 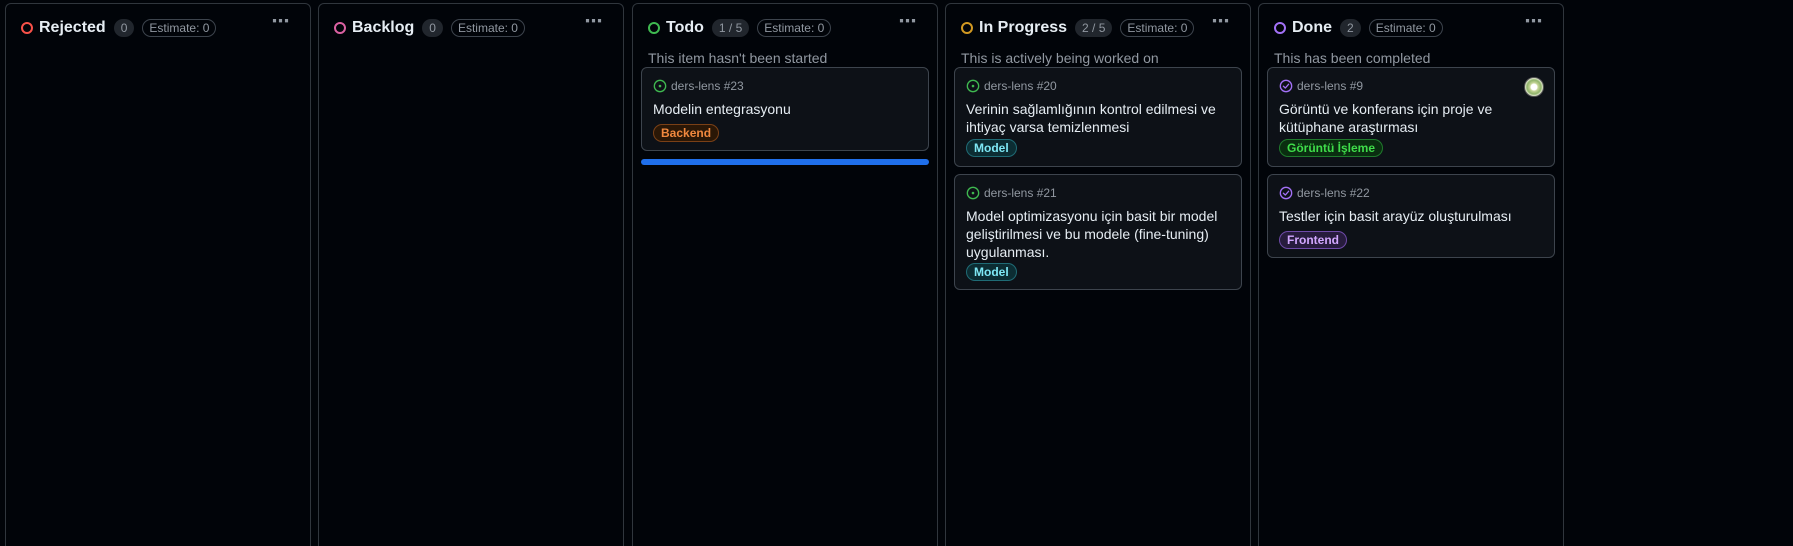 I want to click on card-meta: ders-lens #9, so click(x=1321, y=86).